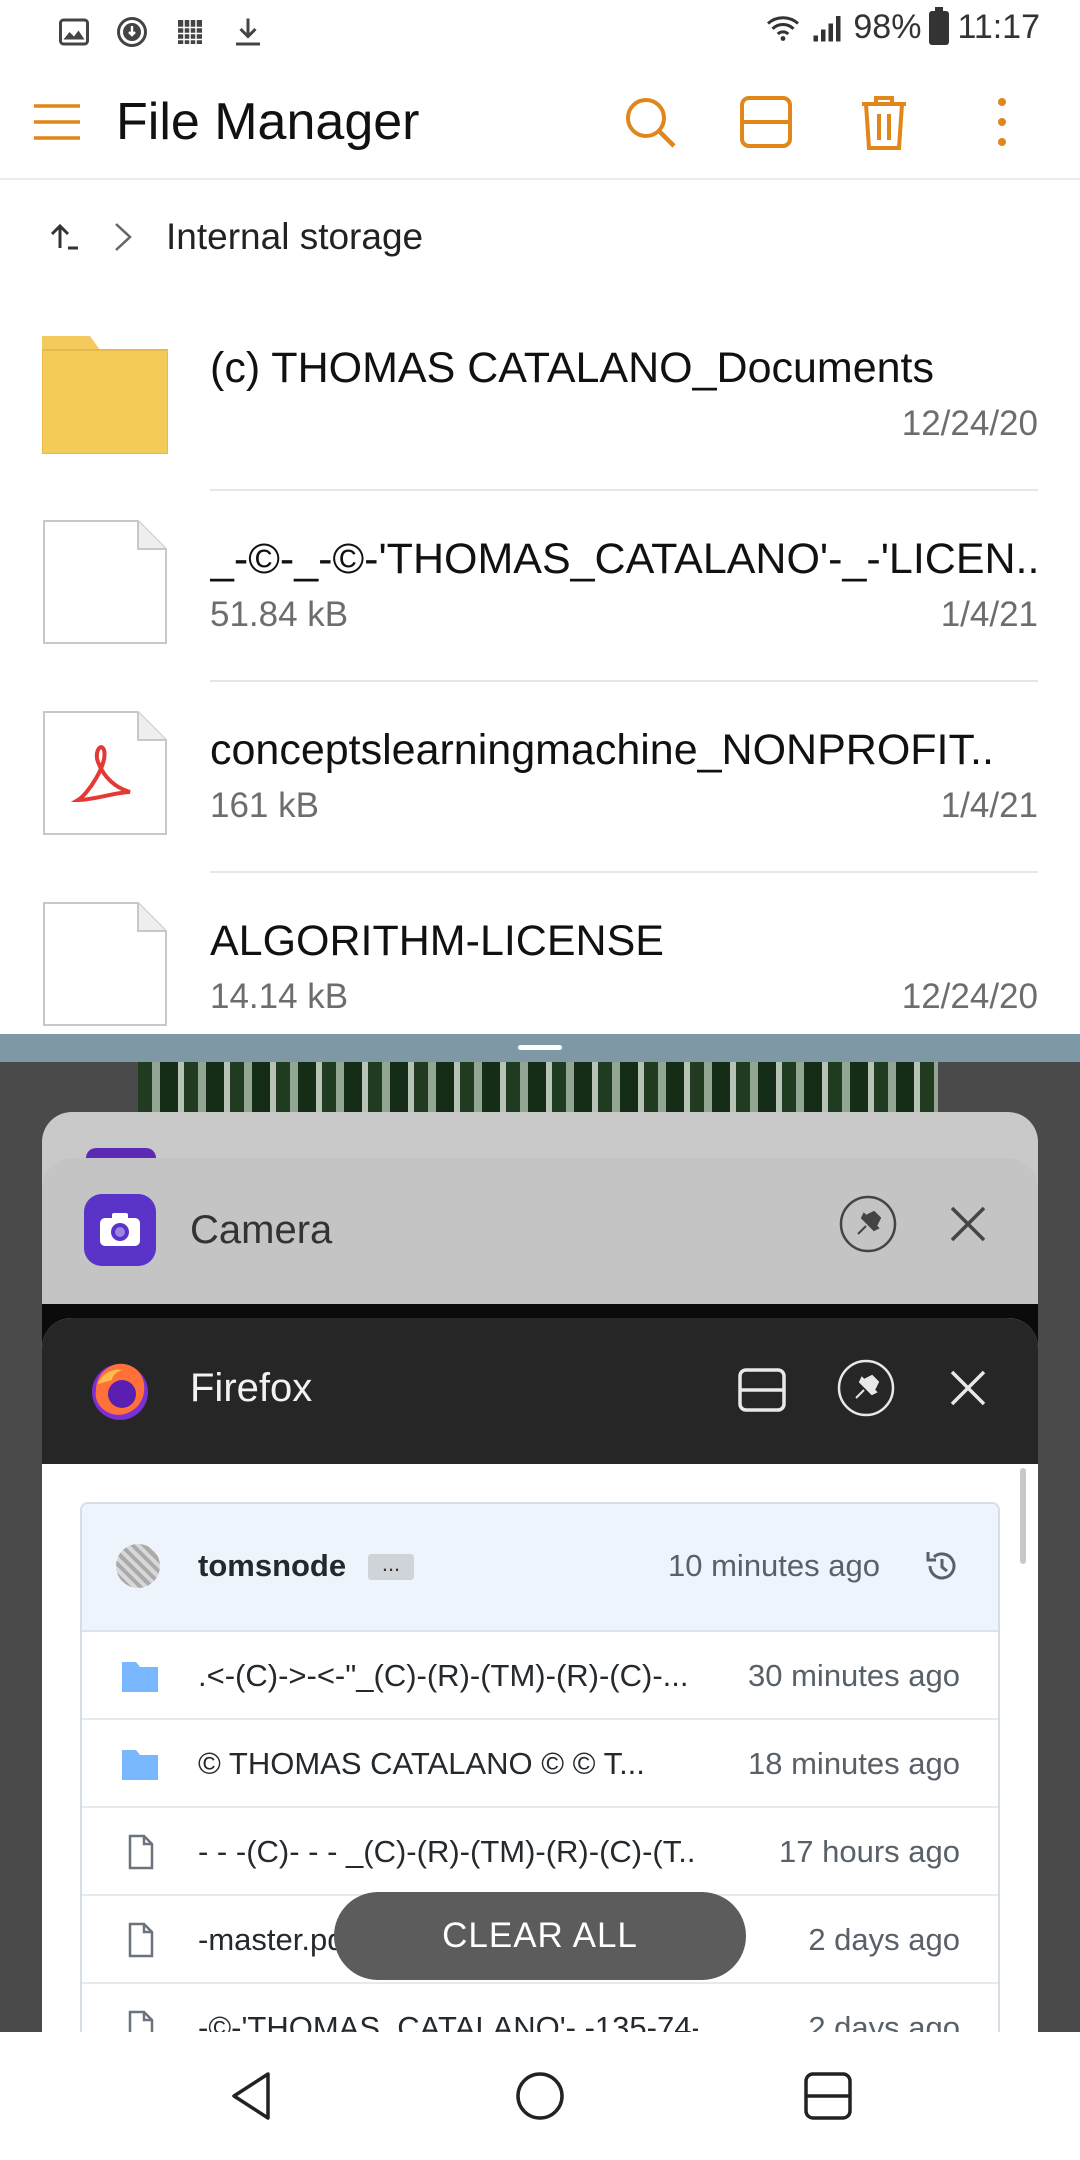 This screenshot has height=2160, width=1080. What do you see at coordinates (294, 237) in the screenshot?
I see `breadcrumb-current: Internal storage` at bounding box center [294, 237].